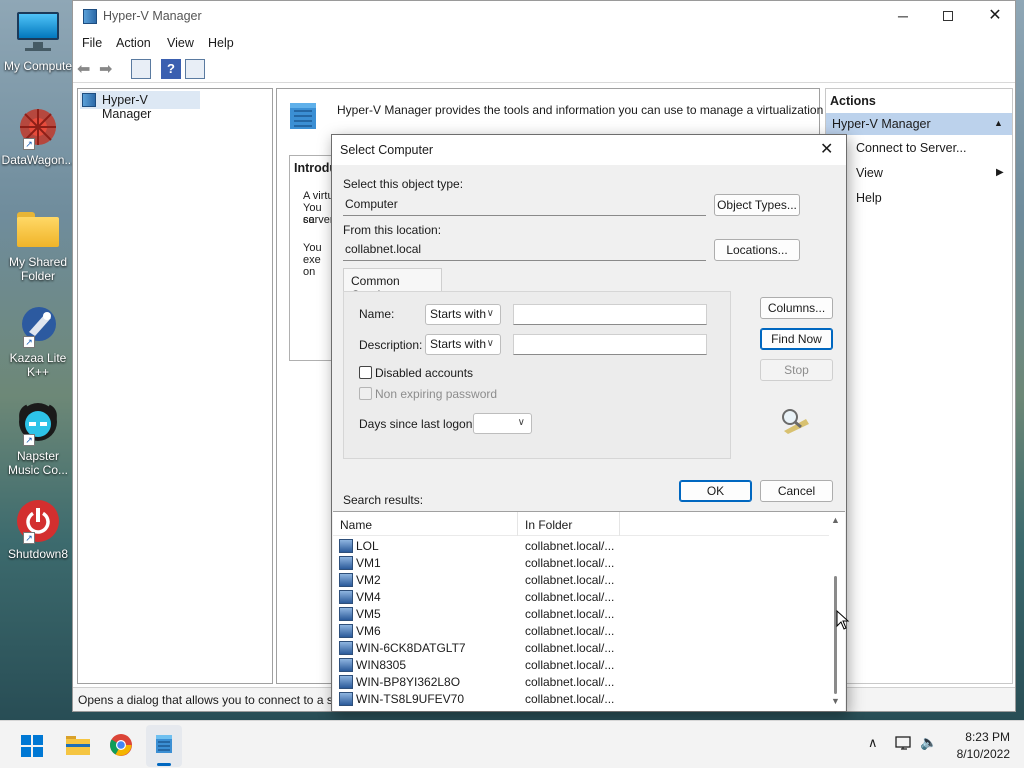 This screenshot has height=768, width=1024. What do you see at coordinates (463, 314) in the screenshot?
I see `name-mode-combo: Starts with ∨` at bounding box center [463, 314].